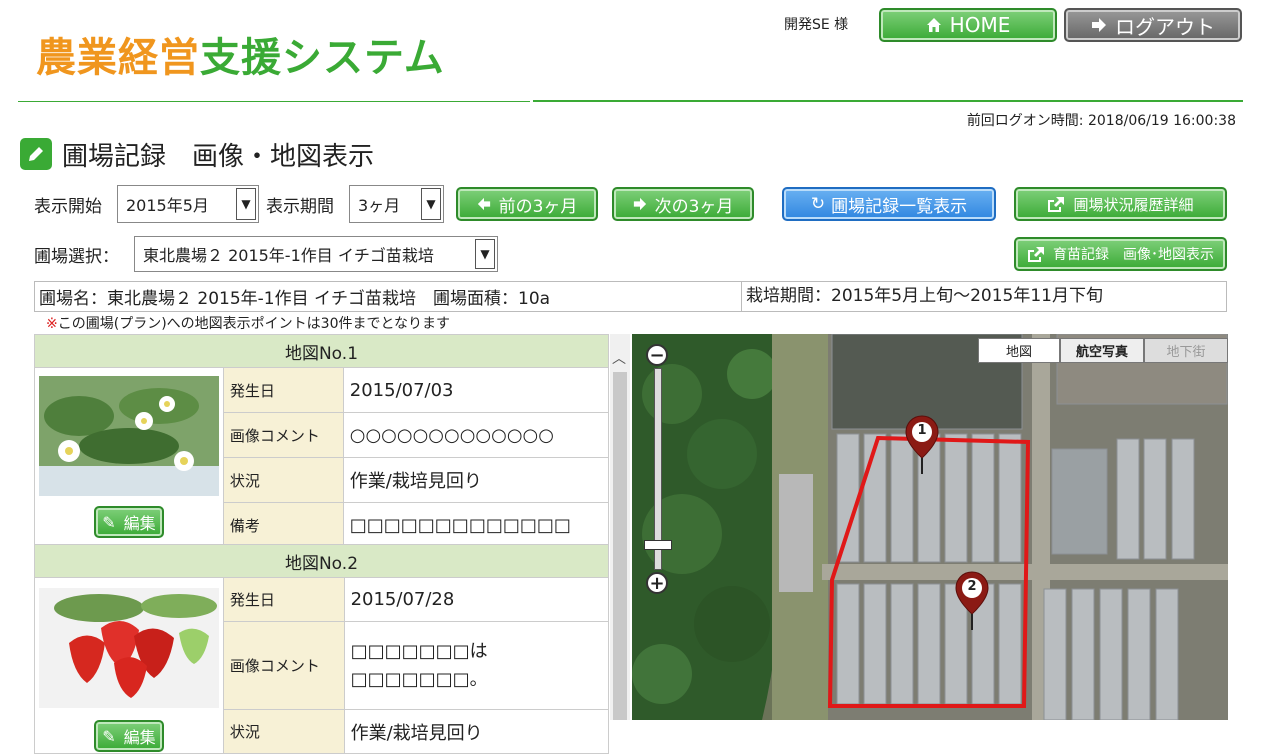  I want to click on row-label: 備考, so click(283, 525).